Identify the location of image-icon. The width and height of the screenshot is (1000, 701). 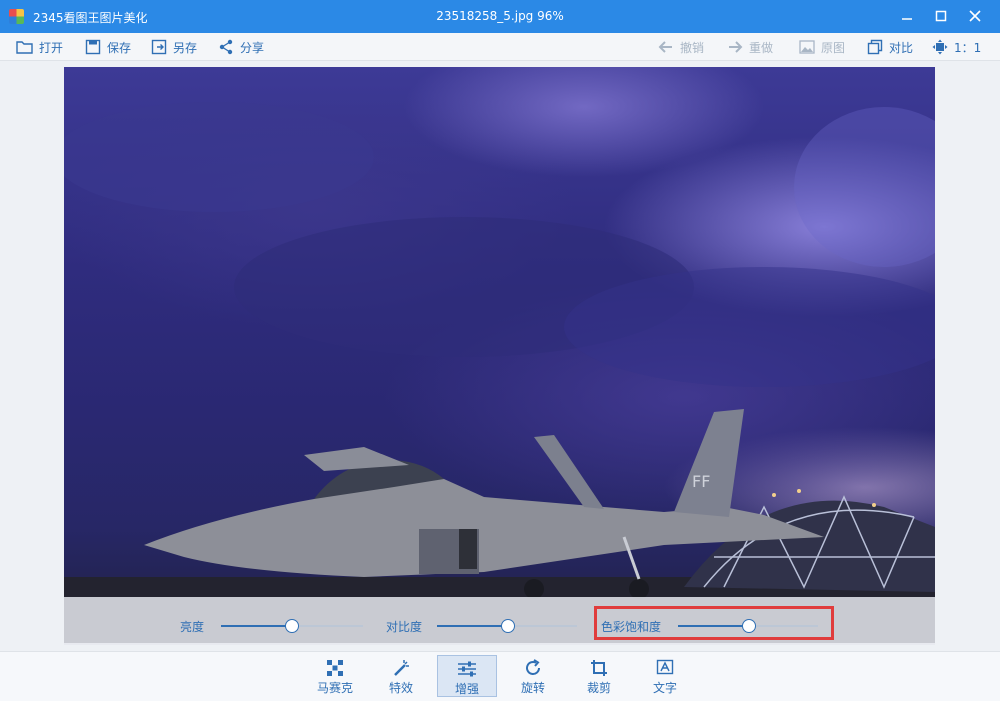
(807, 47).